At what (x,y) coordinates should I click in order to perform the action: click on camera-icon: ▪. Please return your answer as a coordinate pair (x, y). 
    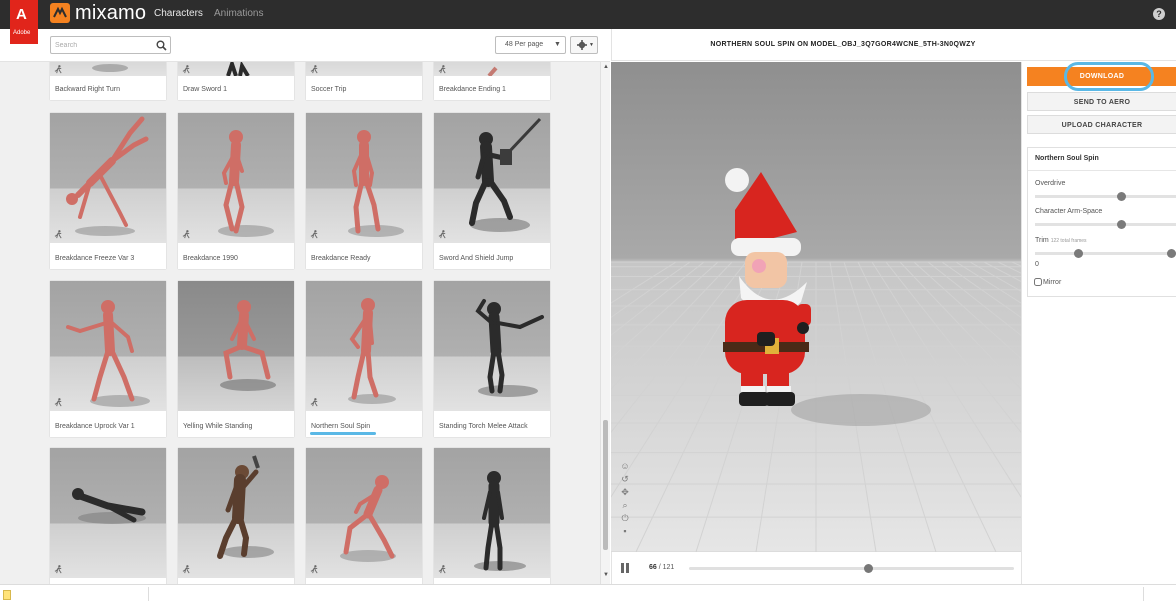
    Looking at the image, I should click on (625, 531).